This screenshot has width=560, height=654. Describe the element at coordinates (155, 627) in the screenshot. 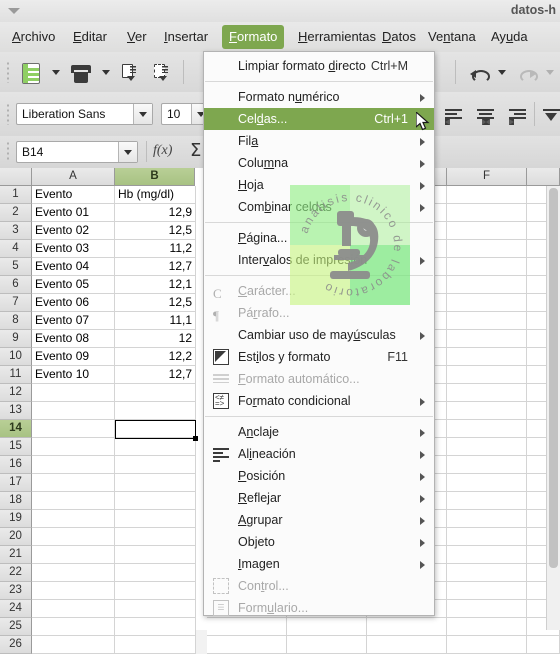

I see `cell-B25` at that location.